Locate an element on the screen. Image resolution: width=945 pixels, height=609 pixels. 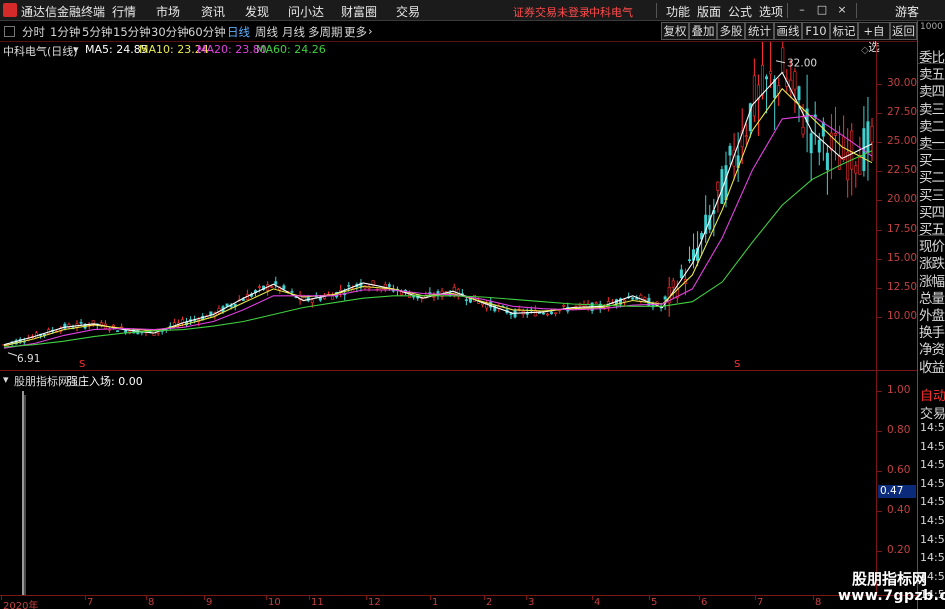
price-tick: 15.00 is located at coordinates (902, 257).